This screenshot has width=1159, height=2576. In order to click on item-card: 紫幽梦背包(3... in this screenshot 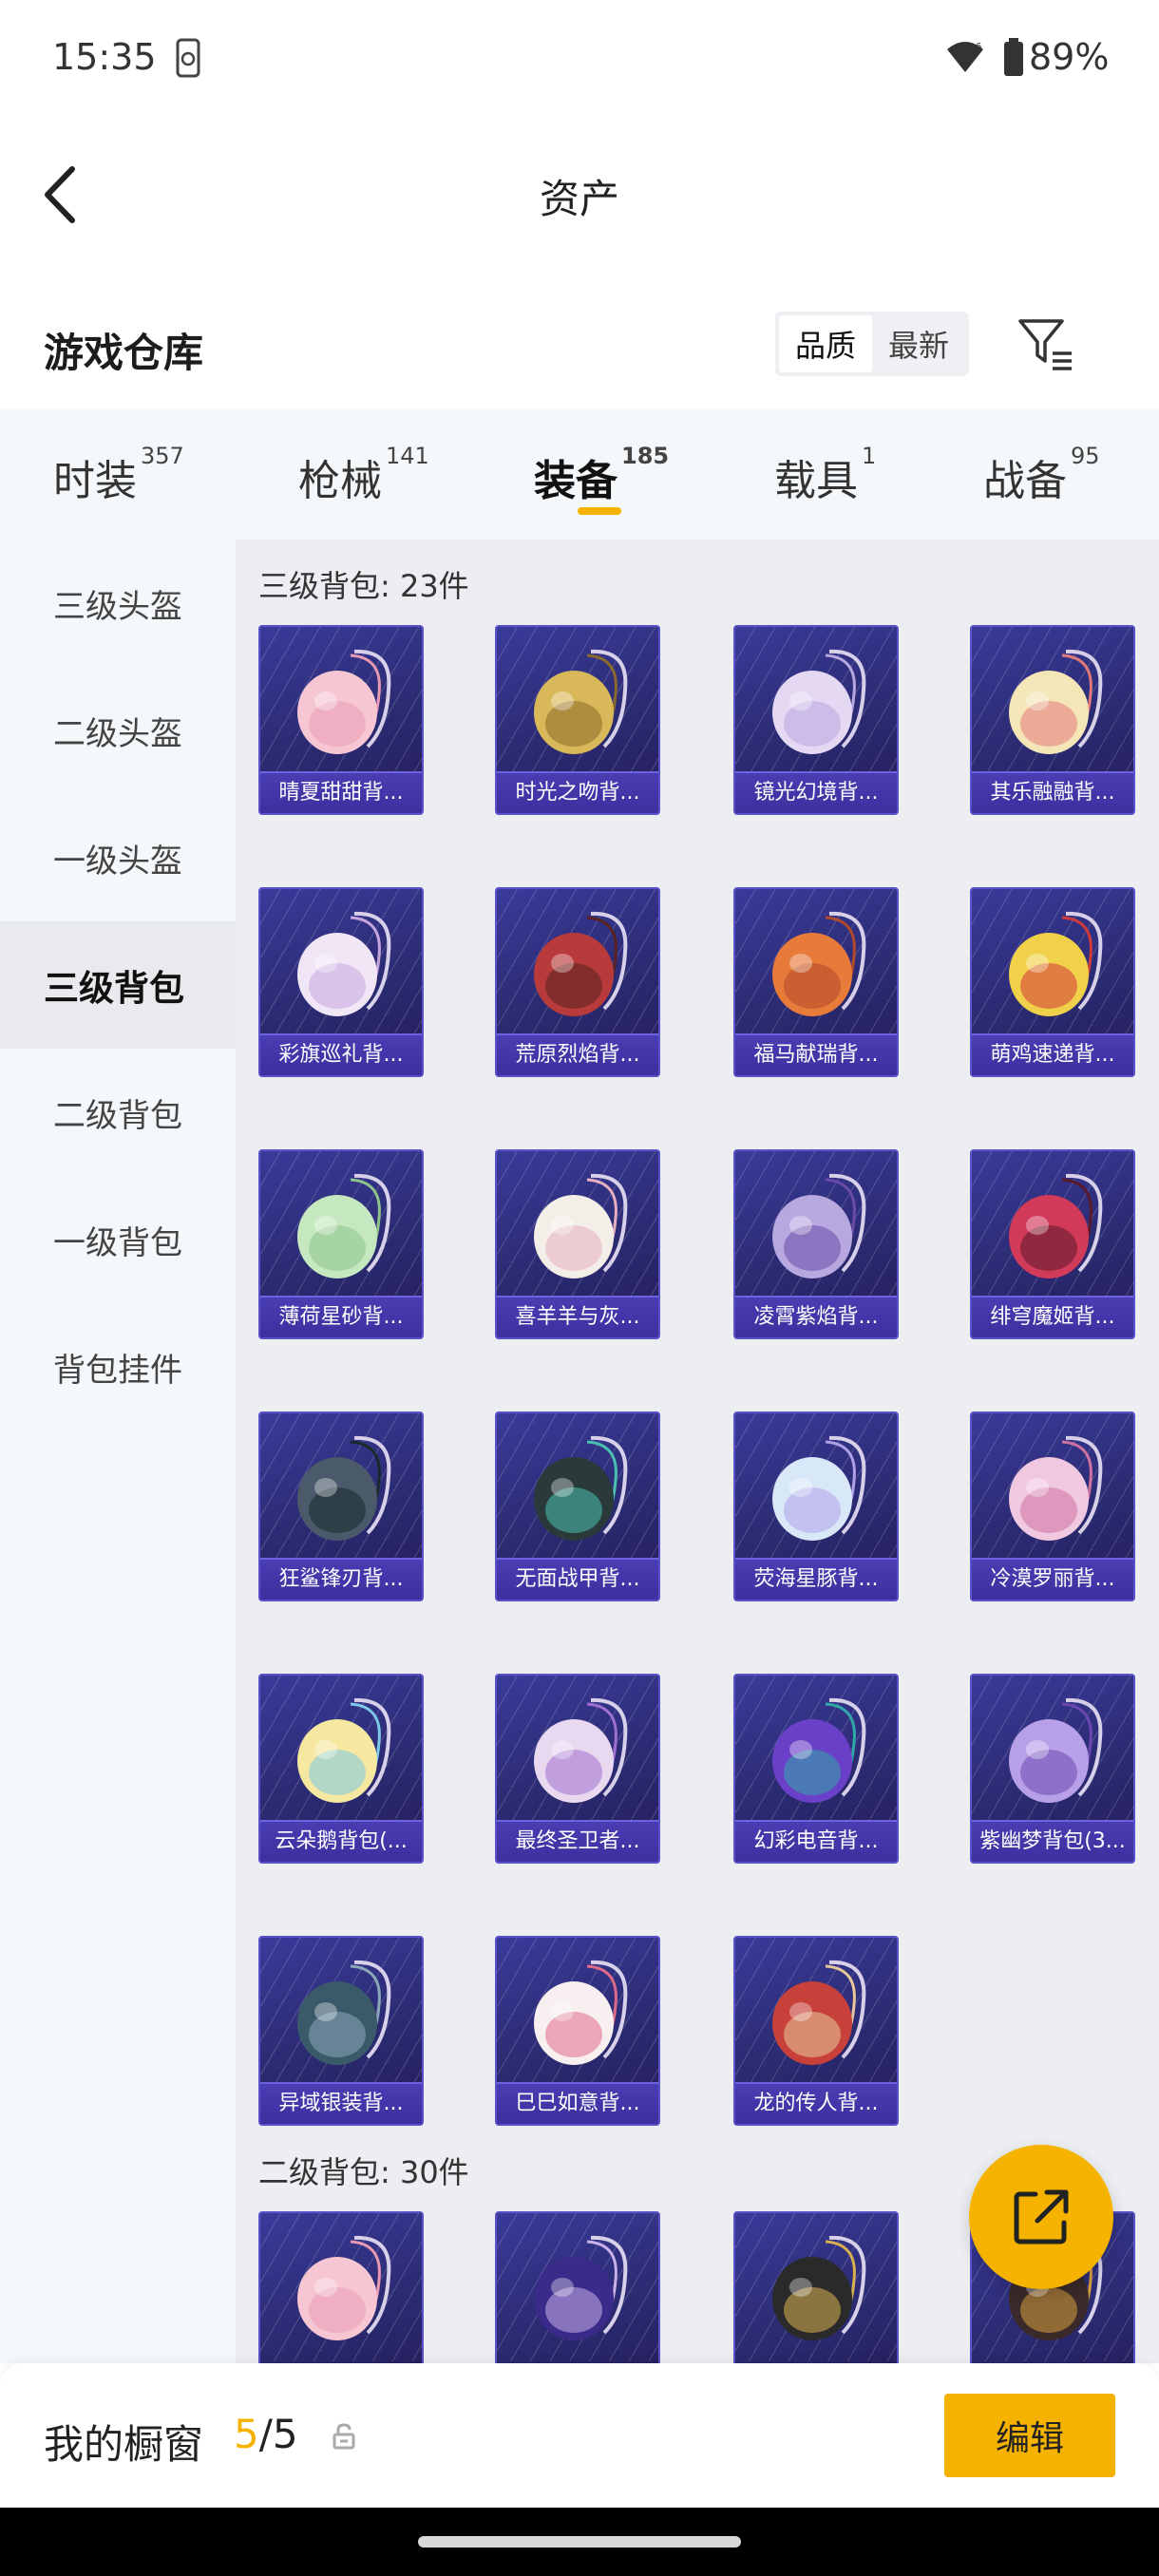, I will do `click(1052, 1769)`.